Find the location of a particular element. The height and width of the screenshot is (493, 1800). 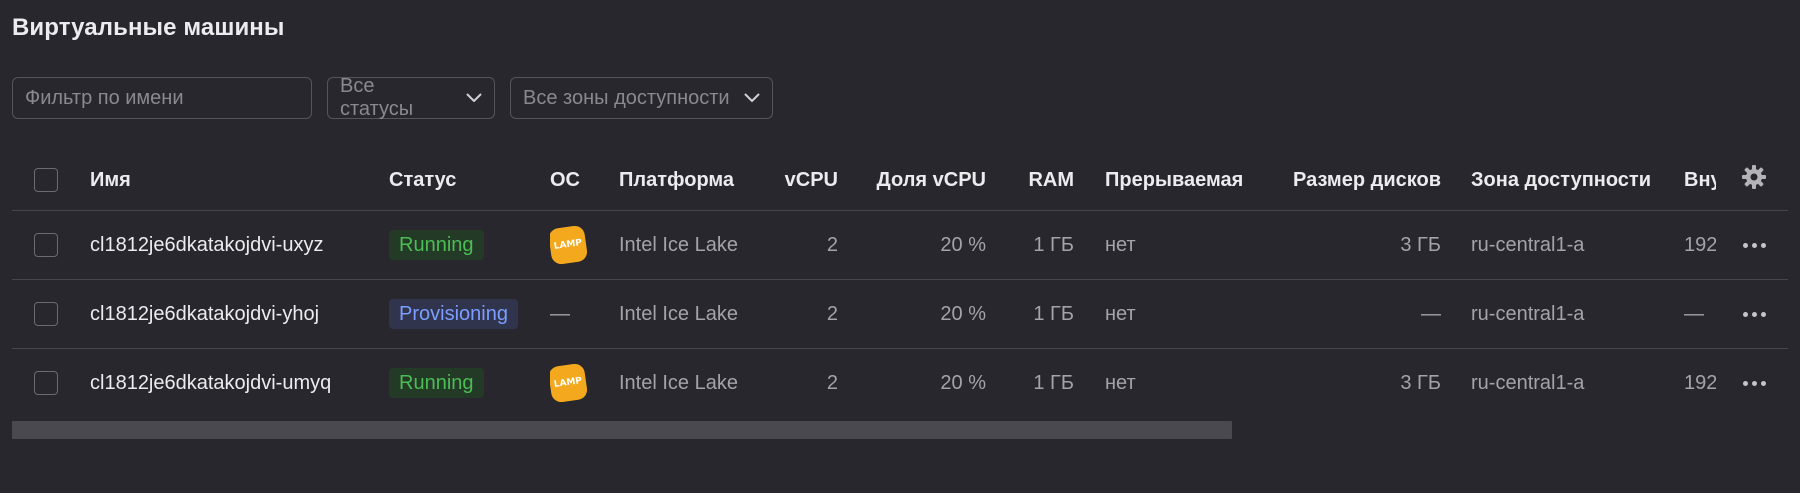

zone-filter-select: Все зоны доступности is located at coordinates (641, 98).